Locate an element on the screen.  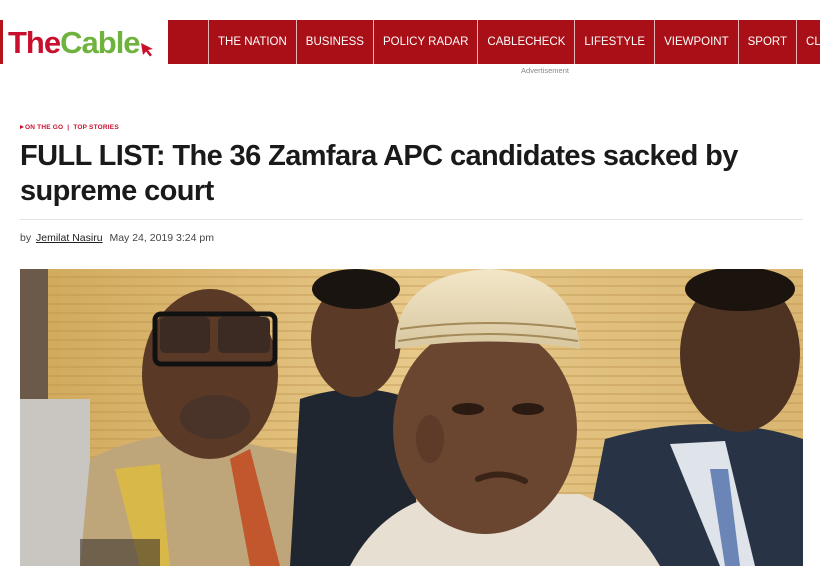
nav-item-climate: CLIMAT is located at coordinates (808, 42).